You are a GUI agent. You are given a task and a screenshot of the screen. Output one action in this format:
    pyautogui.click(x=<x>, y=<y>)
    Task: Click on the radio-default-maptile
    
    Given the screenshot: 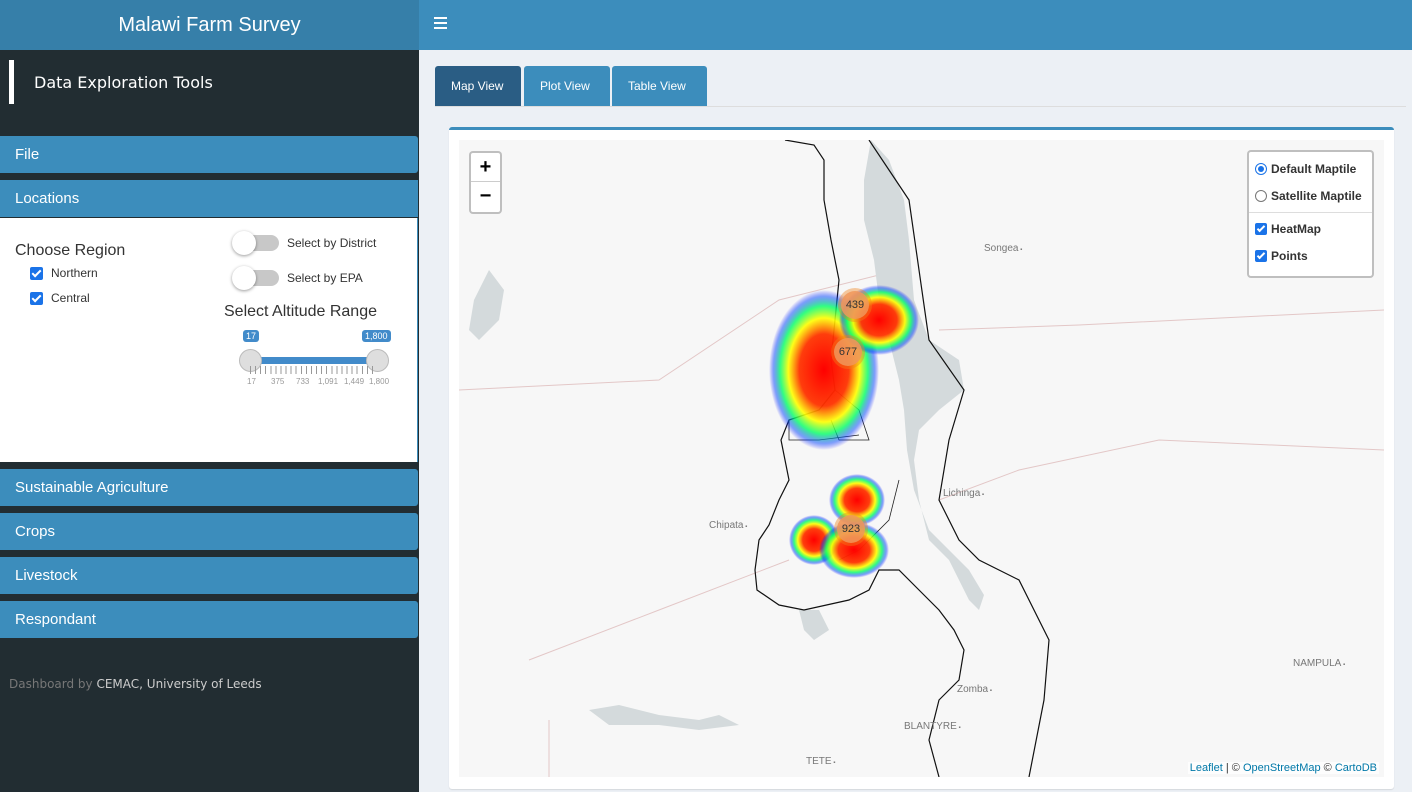 What is the action you would take?
    pyautogui.click(x=1261, y=169)
    